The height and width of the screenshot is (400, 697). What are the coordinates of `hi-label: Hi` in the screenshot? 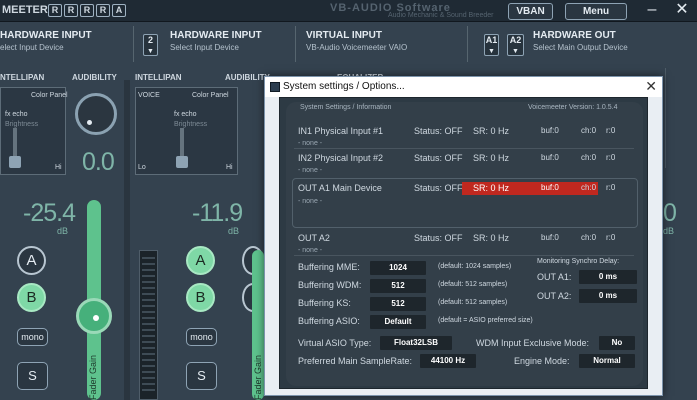 It's located at (58, 167).